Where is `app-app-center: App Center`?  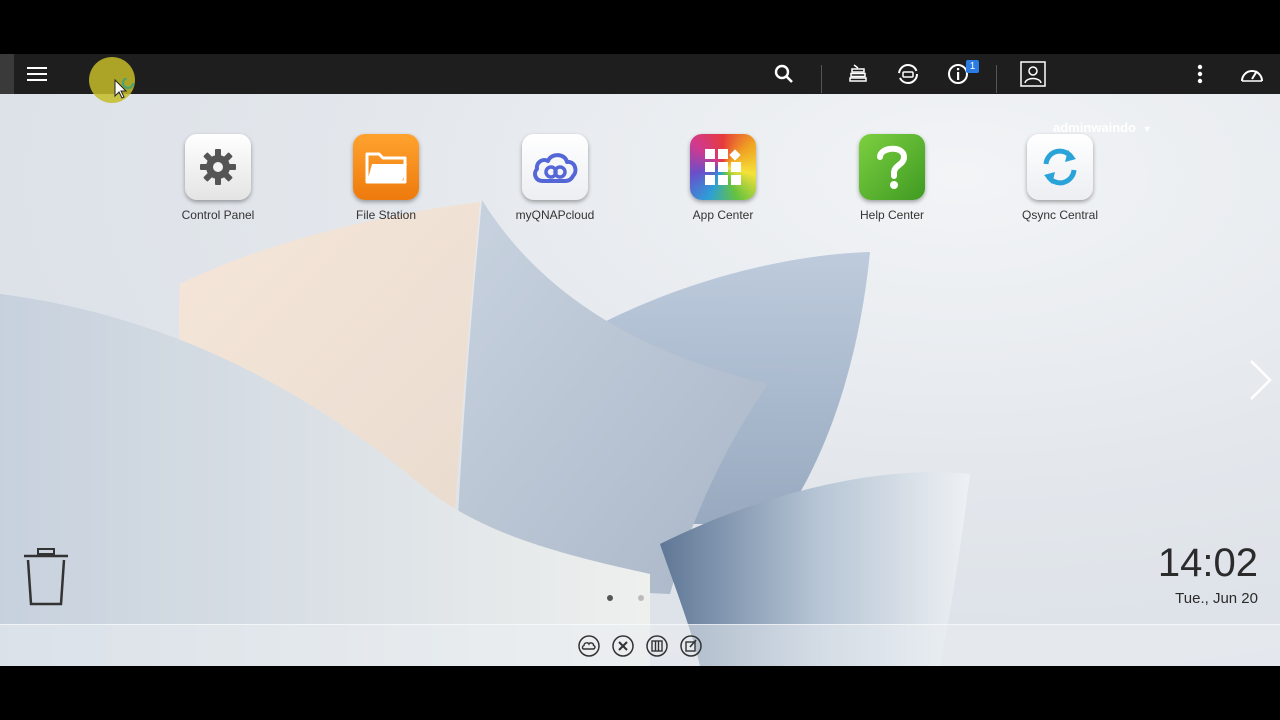 app-app-center: App Center is located at coordinates (723, 178).